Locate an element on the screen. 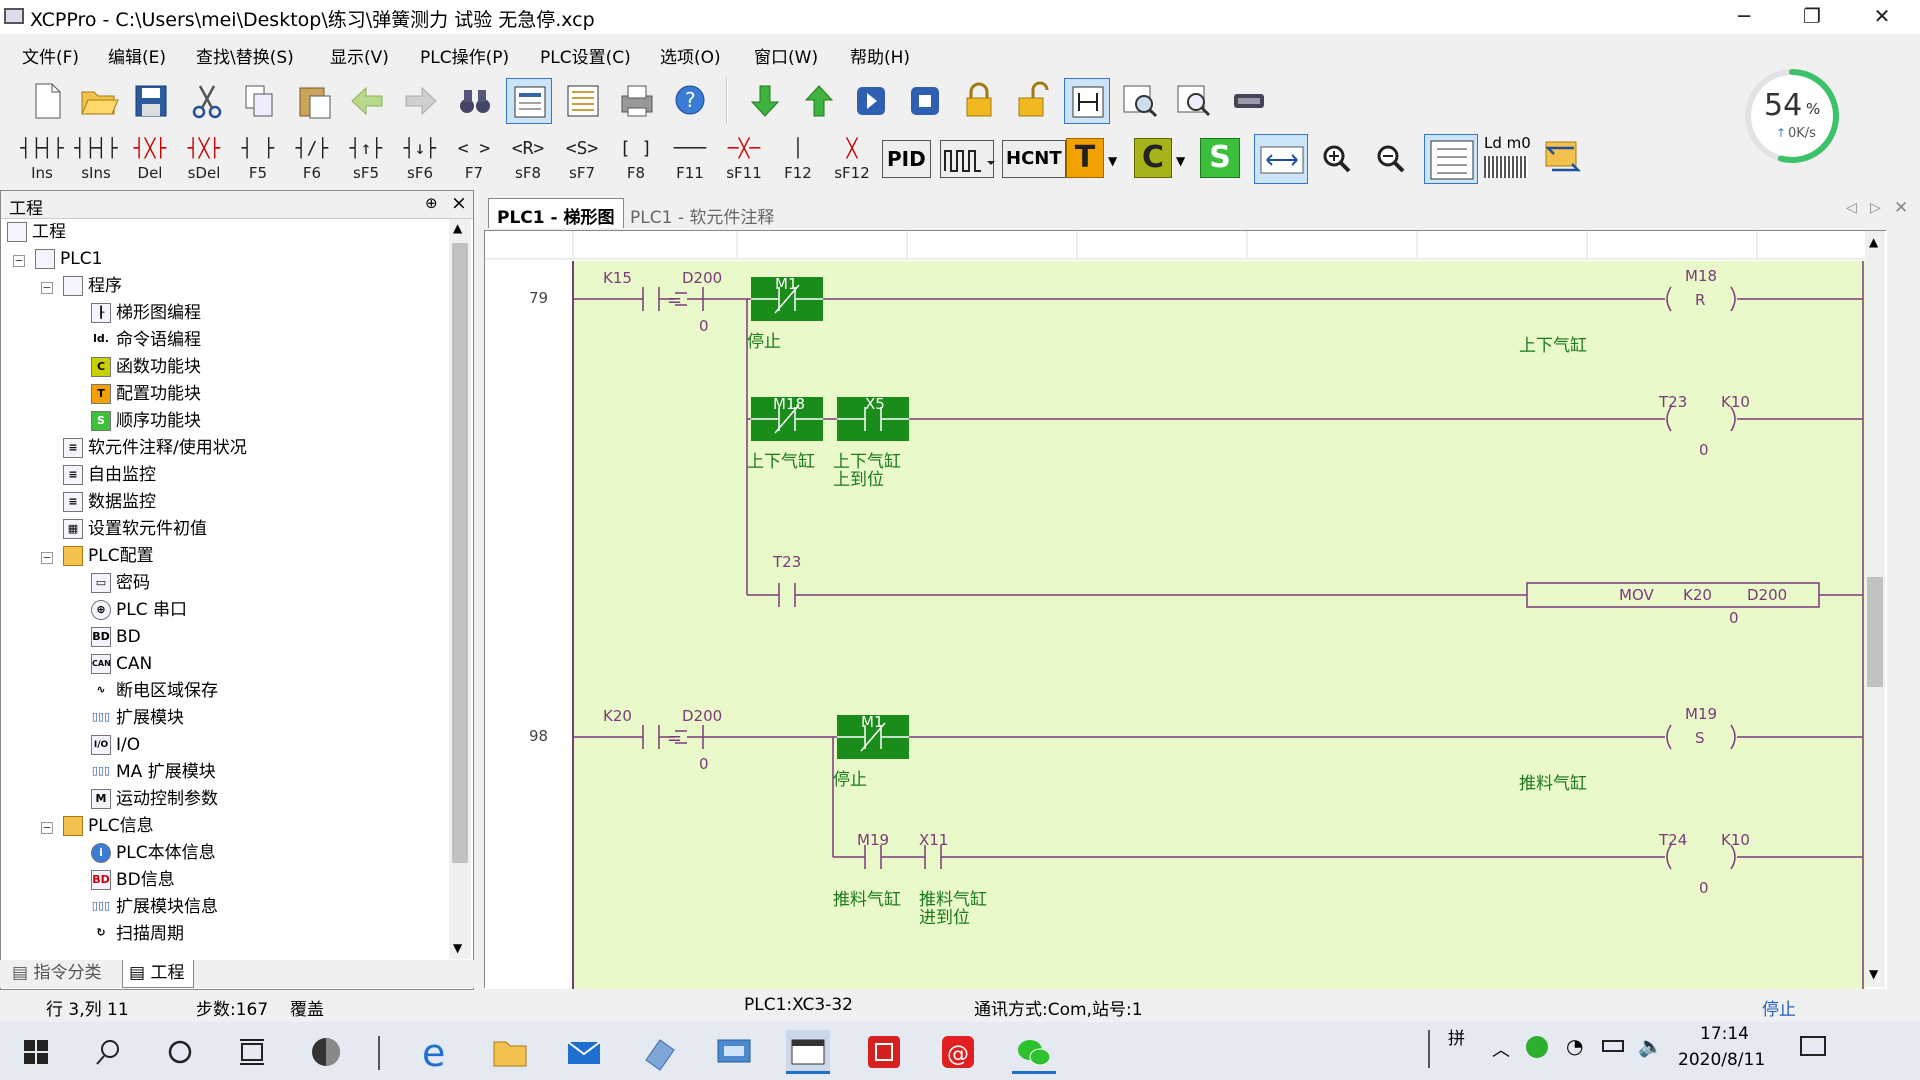 Image resolution: width=1920 pixels, height=1080 pixels. tree-item: BD BD信息 is located at coordinates (227, 880).